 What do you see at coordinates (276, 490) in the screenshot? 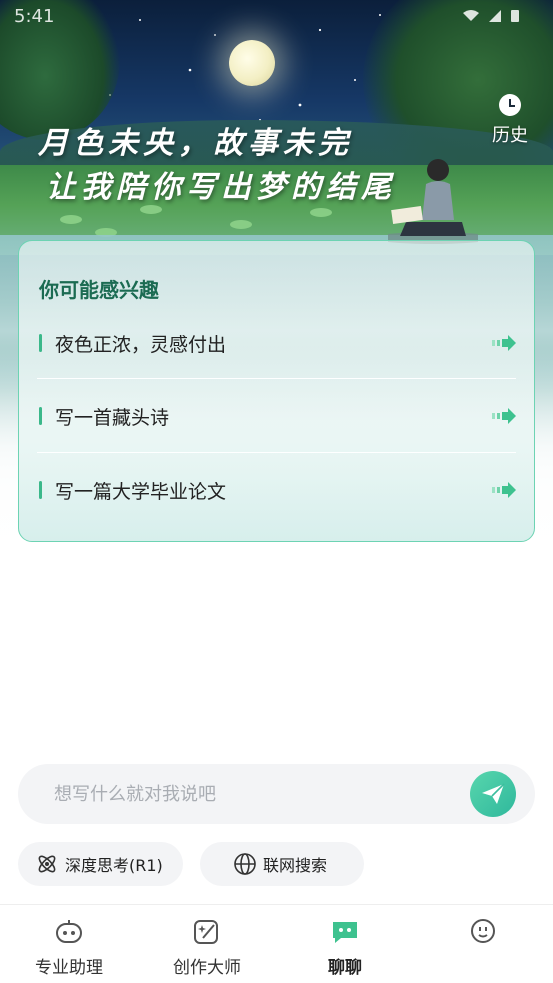
I see `suggestion-item: 写一篇大学毕业论文` at bounding box center [276, 490].